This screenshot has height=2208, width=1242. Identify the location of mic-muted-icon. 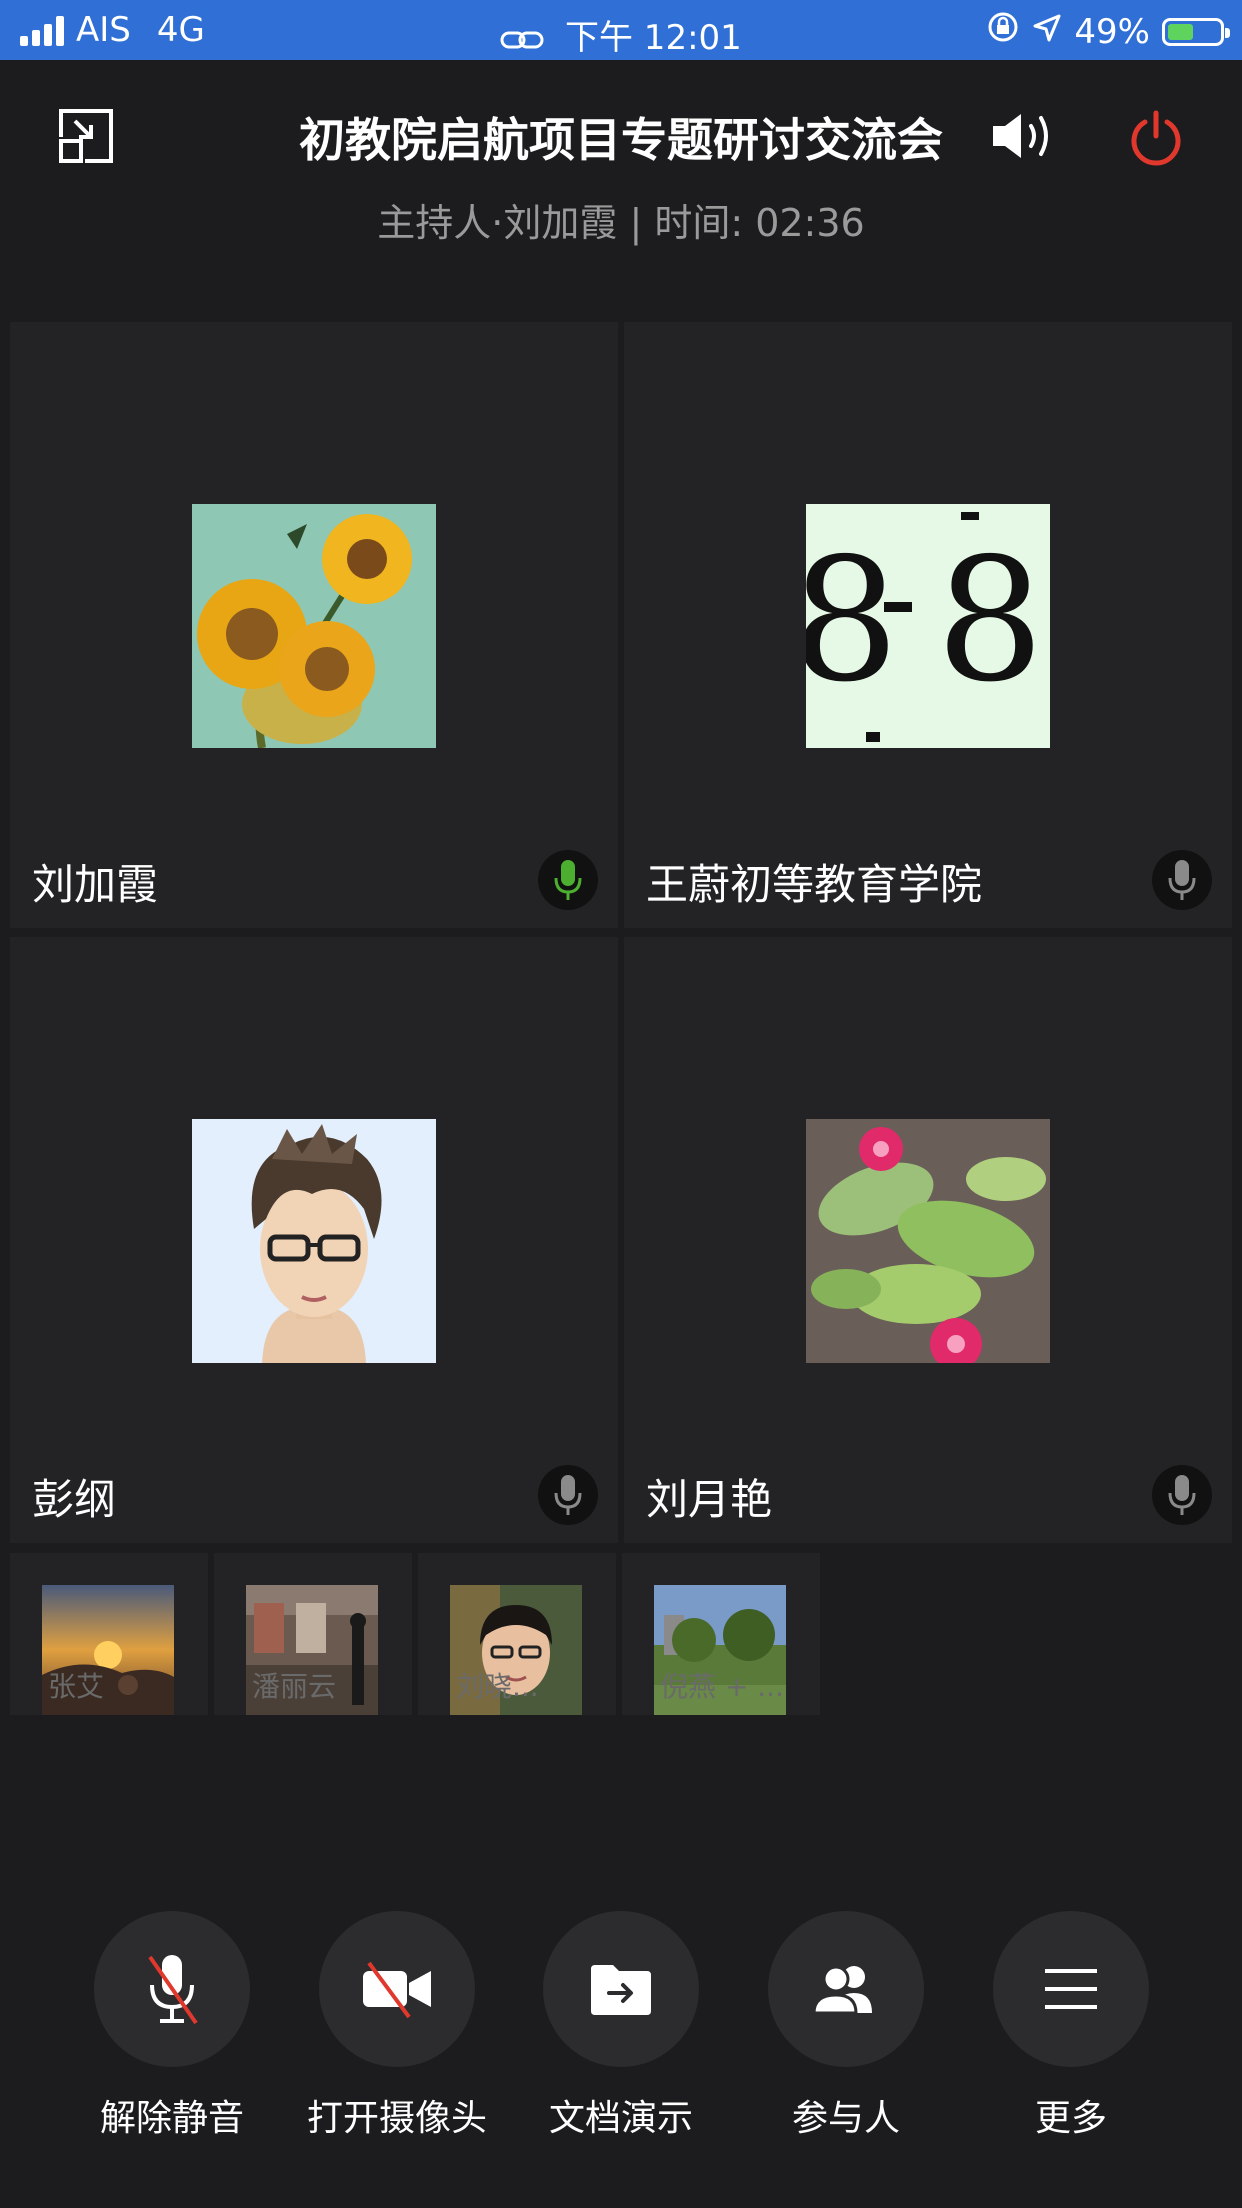
(173, 1990).